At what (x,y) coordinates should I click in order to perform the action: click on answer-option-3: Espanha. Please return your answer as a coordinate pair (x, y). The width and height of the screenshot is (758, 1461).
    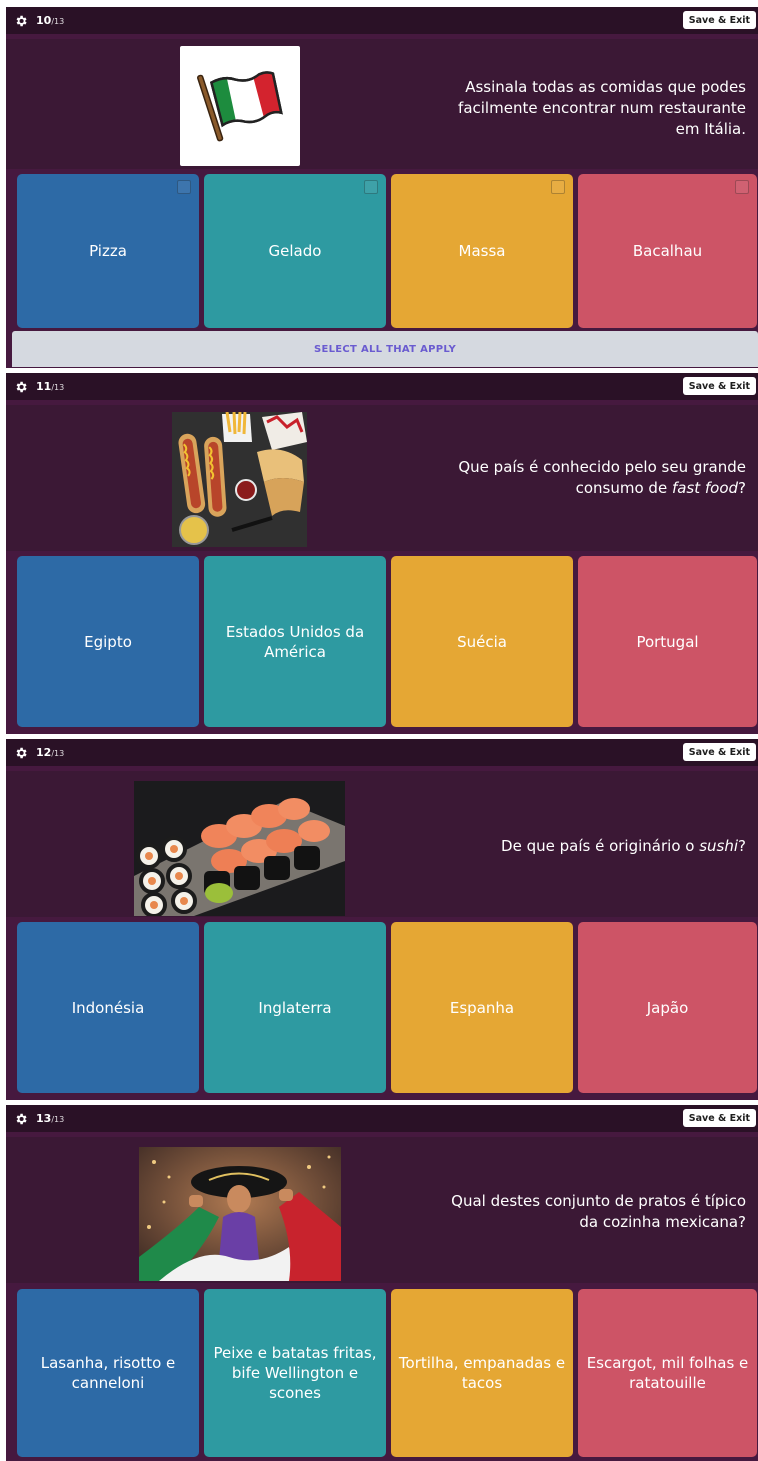
    Looking at the image, I should click on (482, 1007).